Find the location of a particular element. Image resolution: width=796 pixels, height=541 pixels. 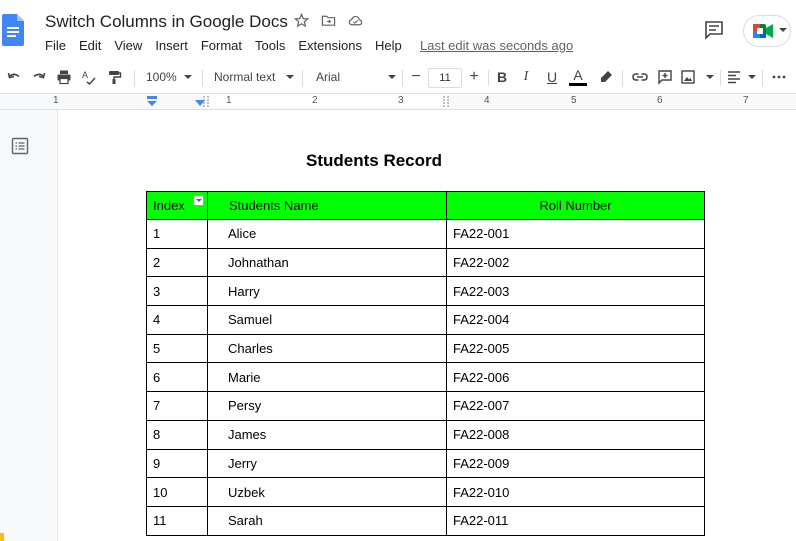

cell-roll-number: FA22-008 is located at coordinates (575, 434).